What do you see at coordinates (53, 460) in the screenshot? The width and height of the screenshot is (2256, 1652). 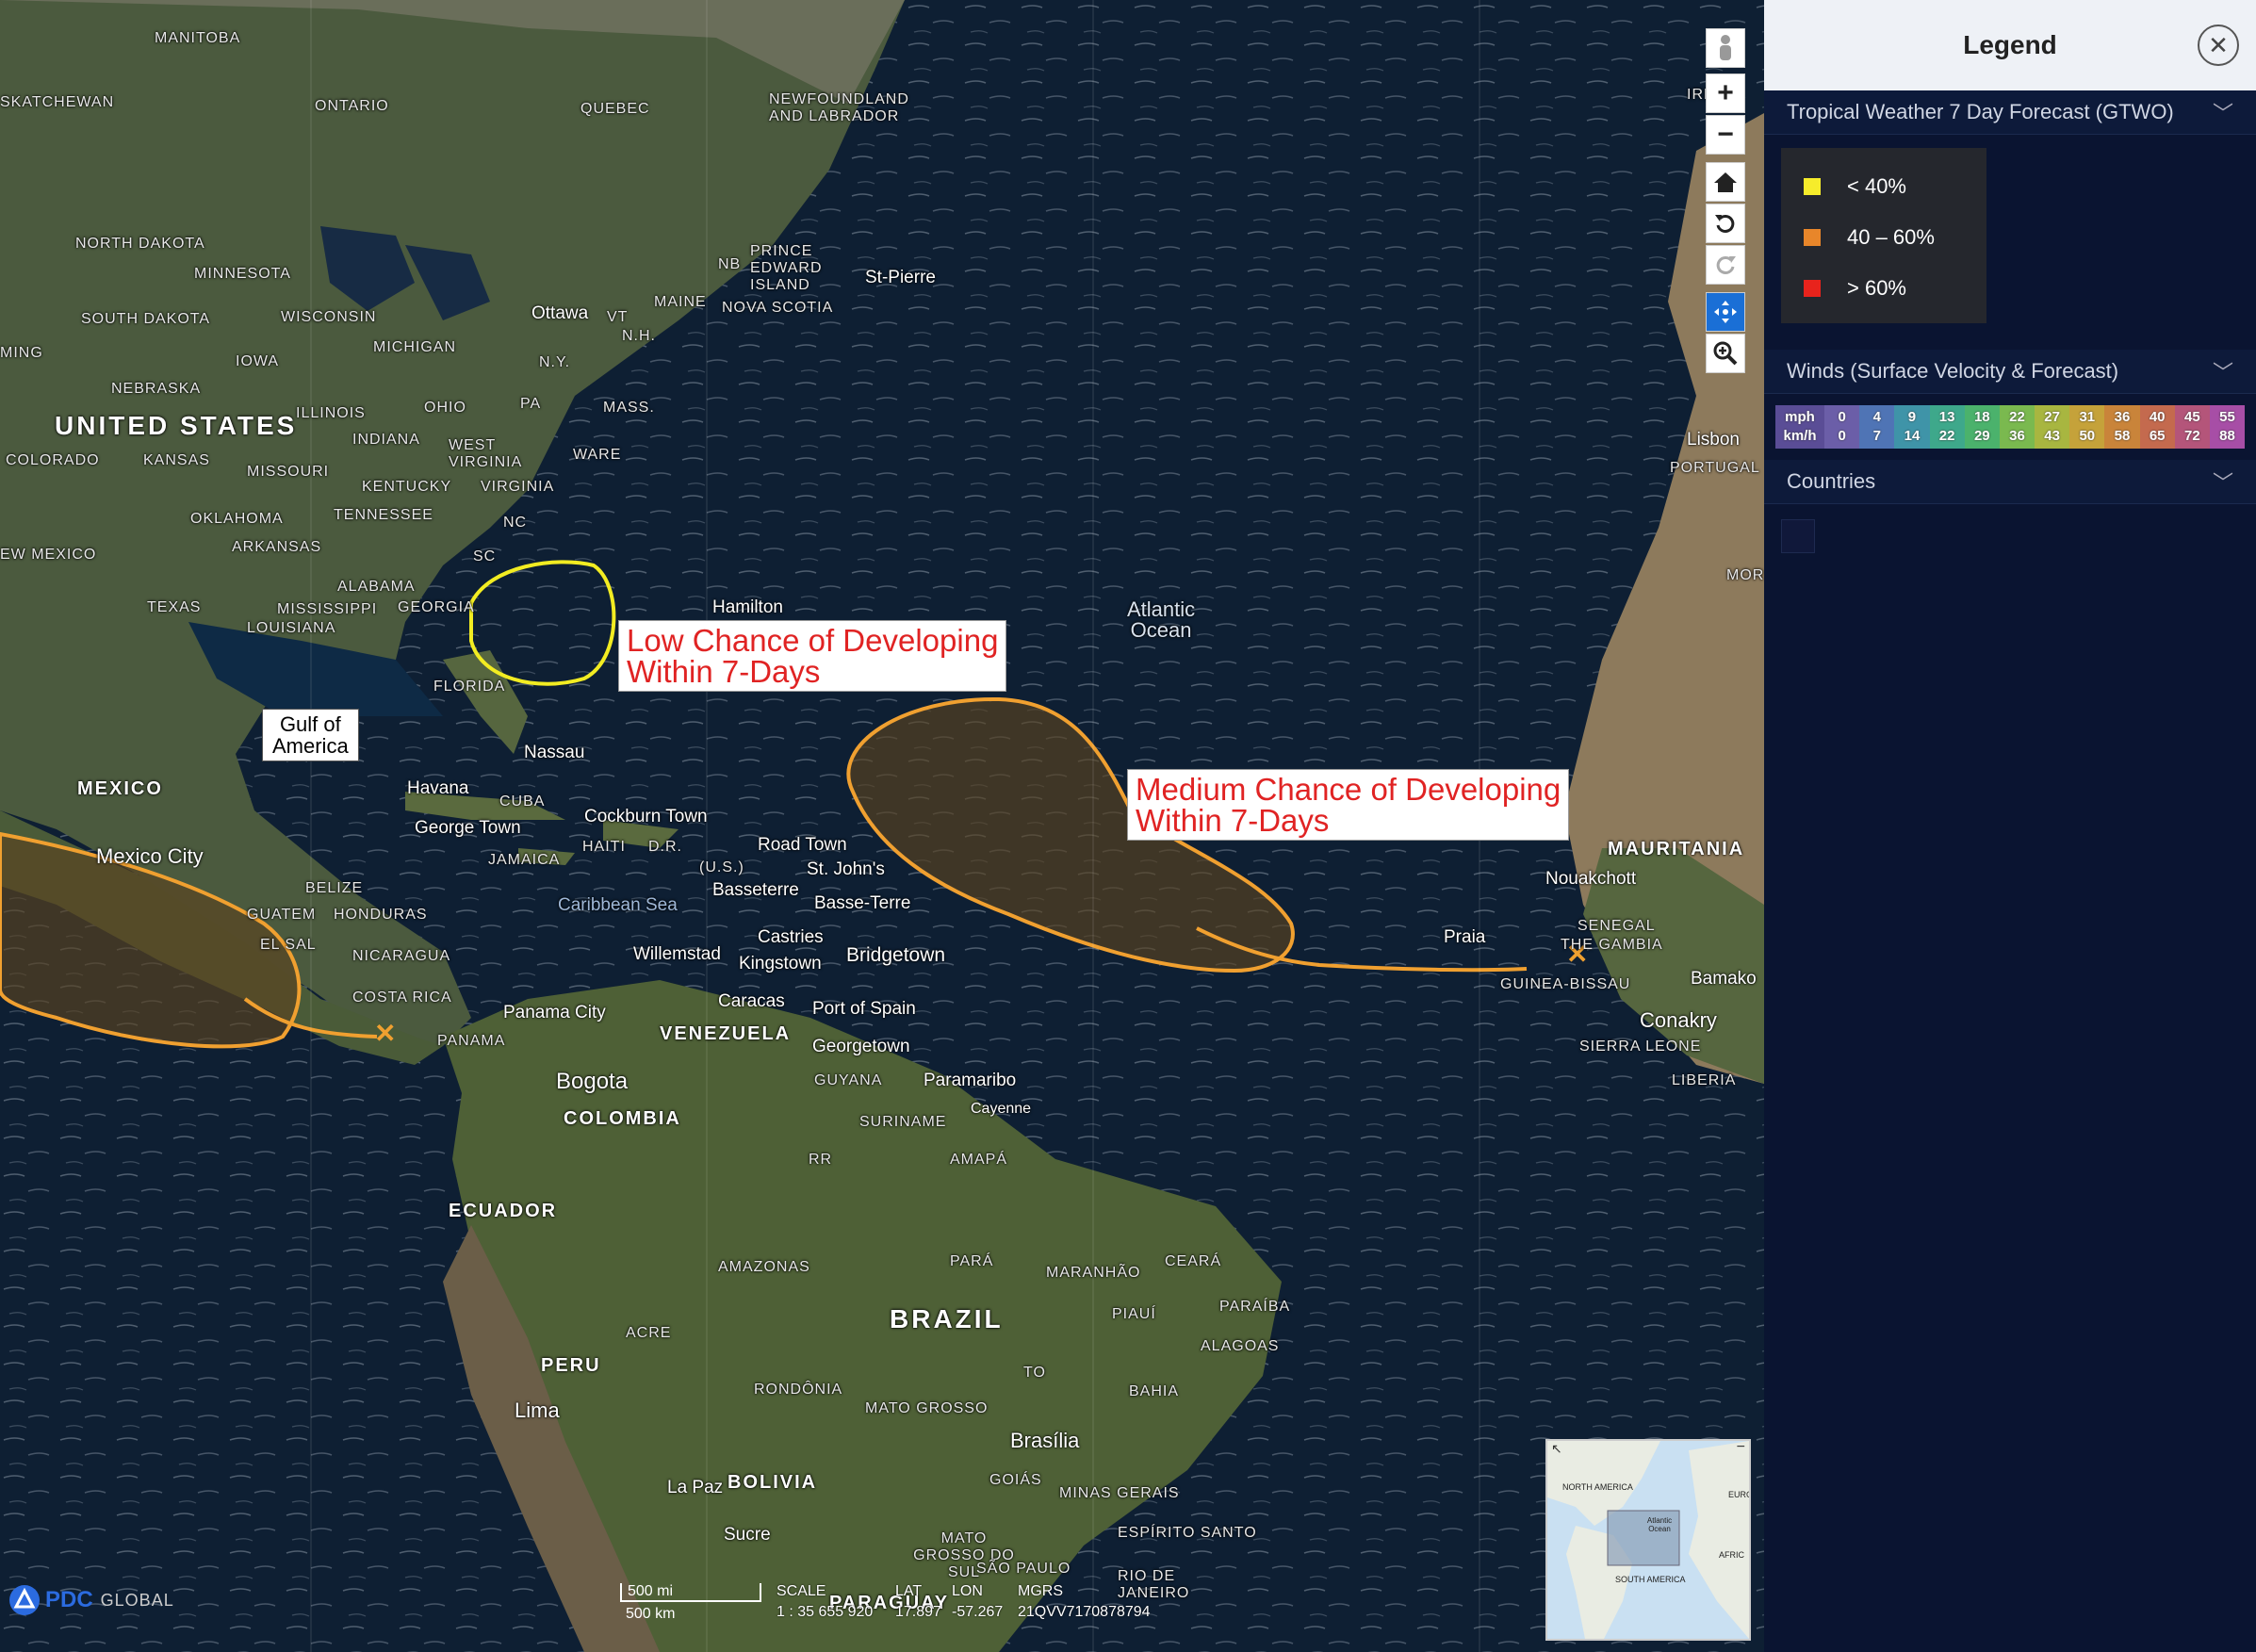 I see `label-colorado: COLORADO` at bounding box center [53, 460].